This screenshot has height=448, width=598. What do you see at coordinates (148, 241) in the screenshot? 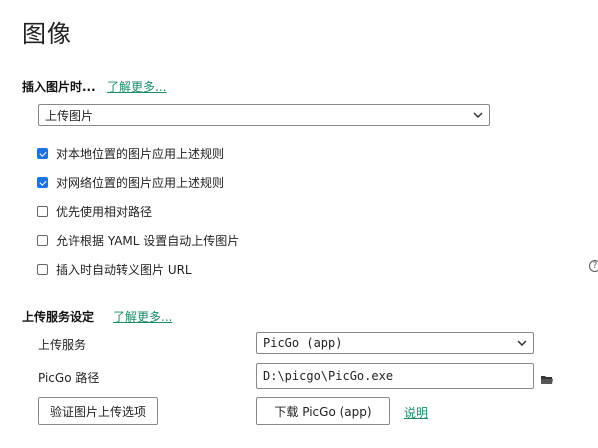
I see `option-label: 允许根据 YAML 设置自动上传图片` at bounding box center [148, 241].